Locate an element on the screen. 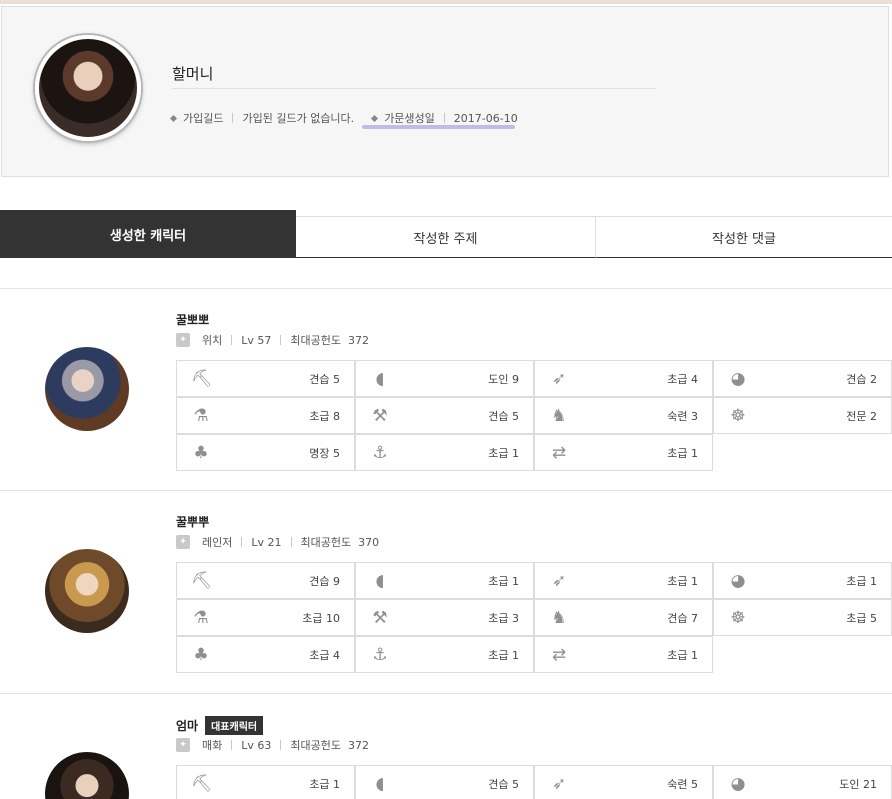  character-name-text: 꿀뽀뽀 is located at coordinates (193, 320).